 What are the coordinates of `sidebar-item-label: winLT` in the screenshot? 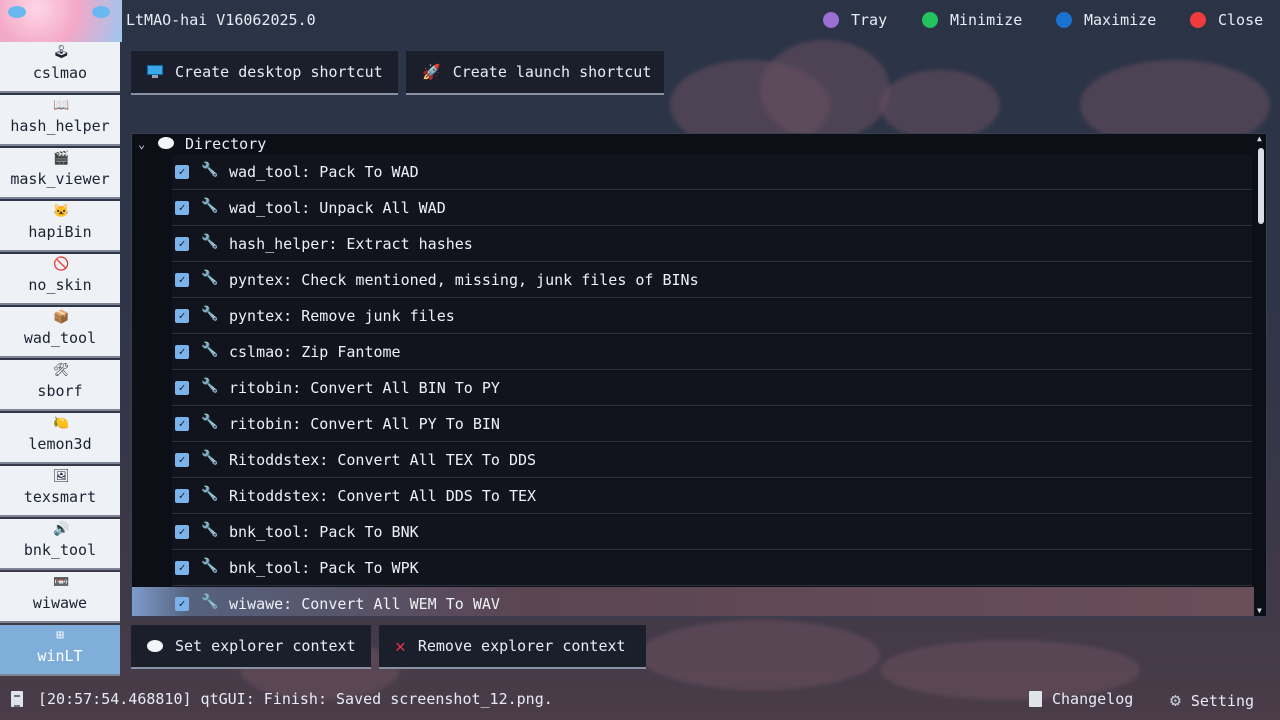 It's located at (60, 656).